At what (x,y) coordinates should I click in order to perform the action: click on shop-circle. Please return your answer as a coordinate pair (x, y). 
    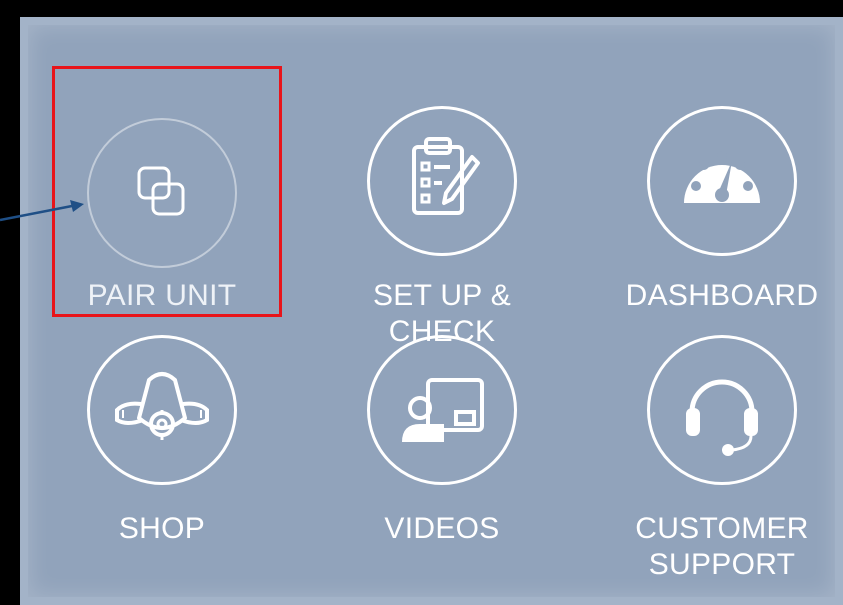
    Looking at the image, I should click on (162, 410).